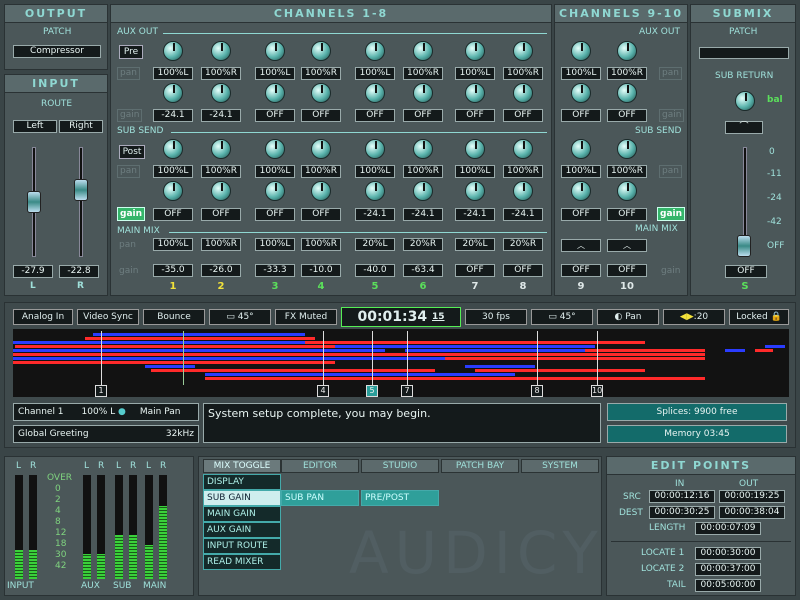 This screenshot has width=800, height=600. I want to click on main-pan-value-1: 100%L, so click(173, 244).